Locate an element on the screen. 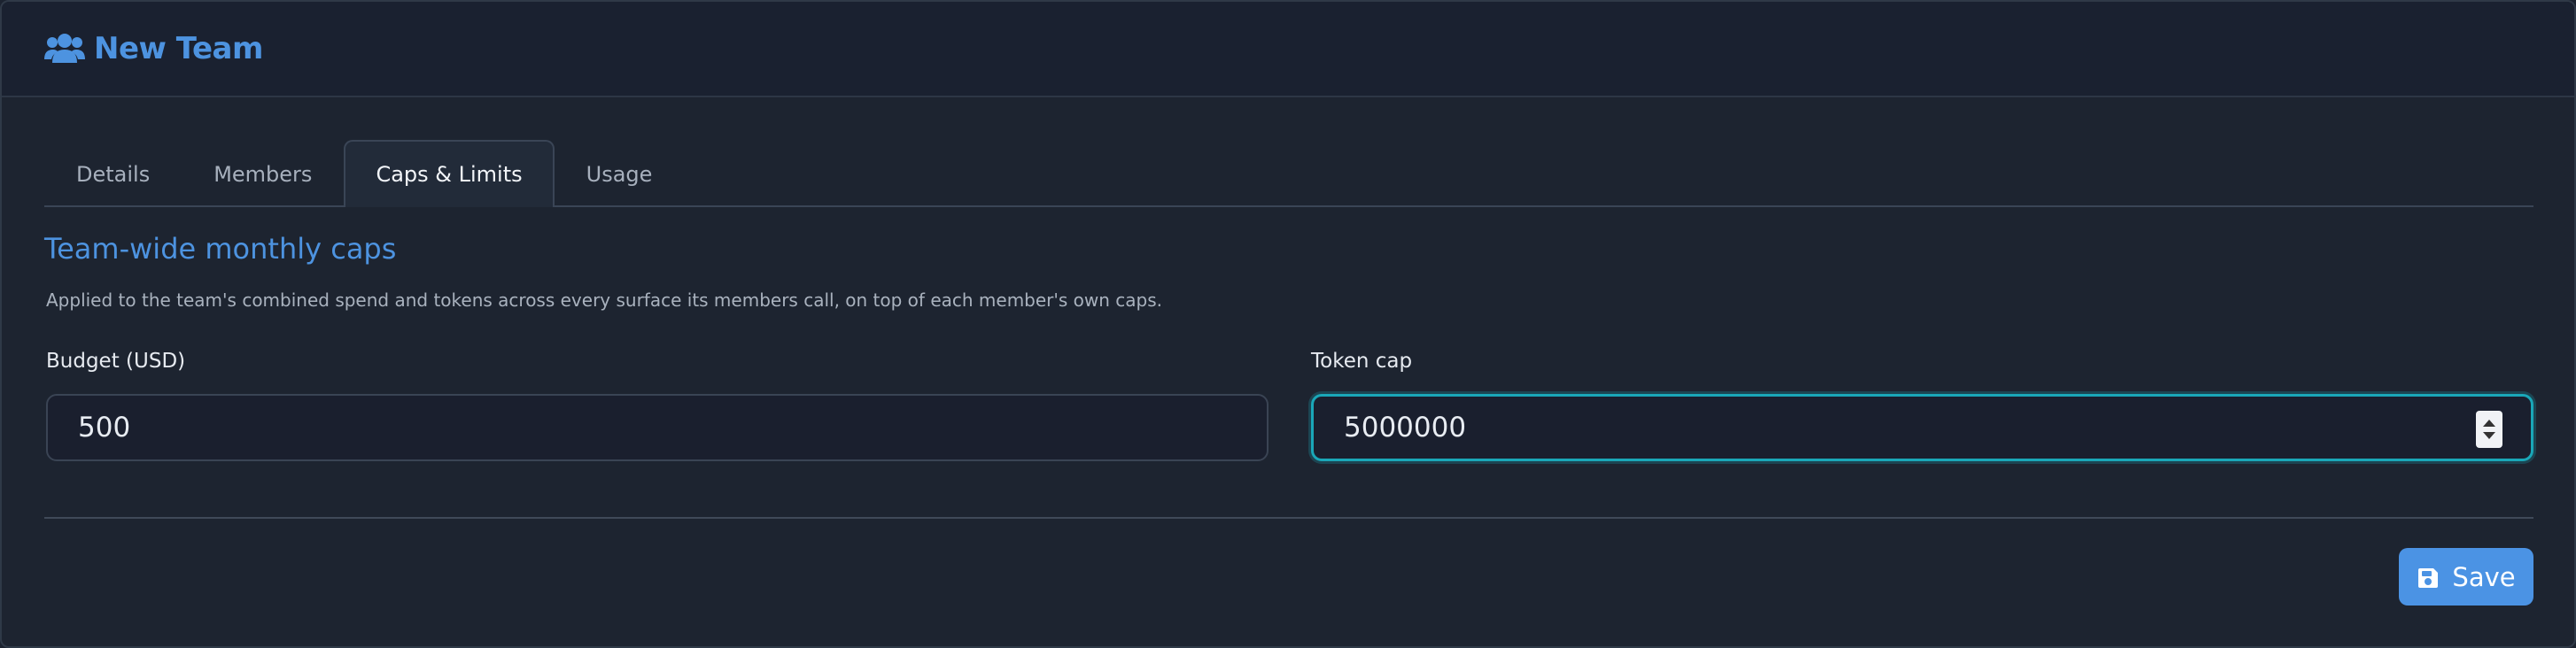  tab-bar: Details Members Caps & Limits Usage is located at coordinates (1288, 173).